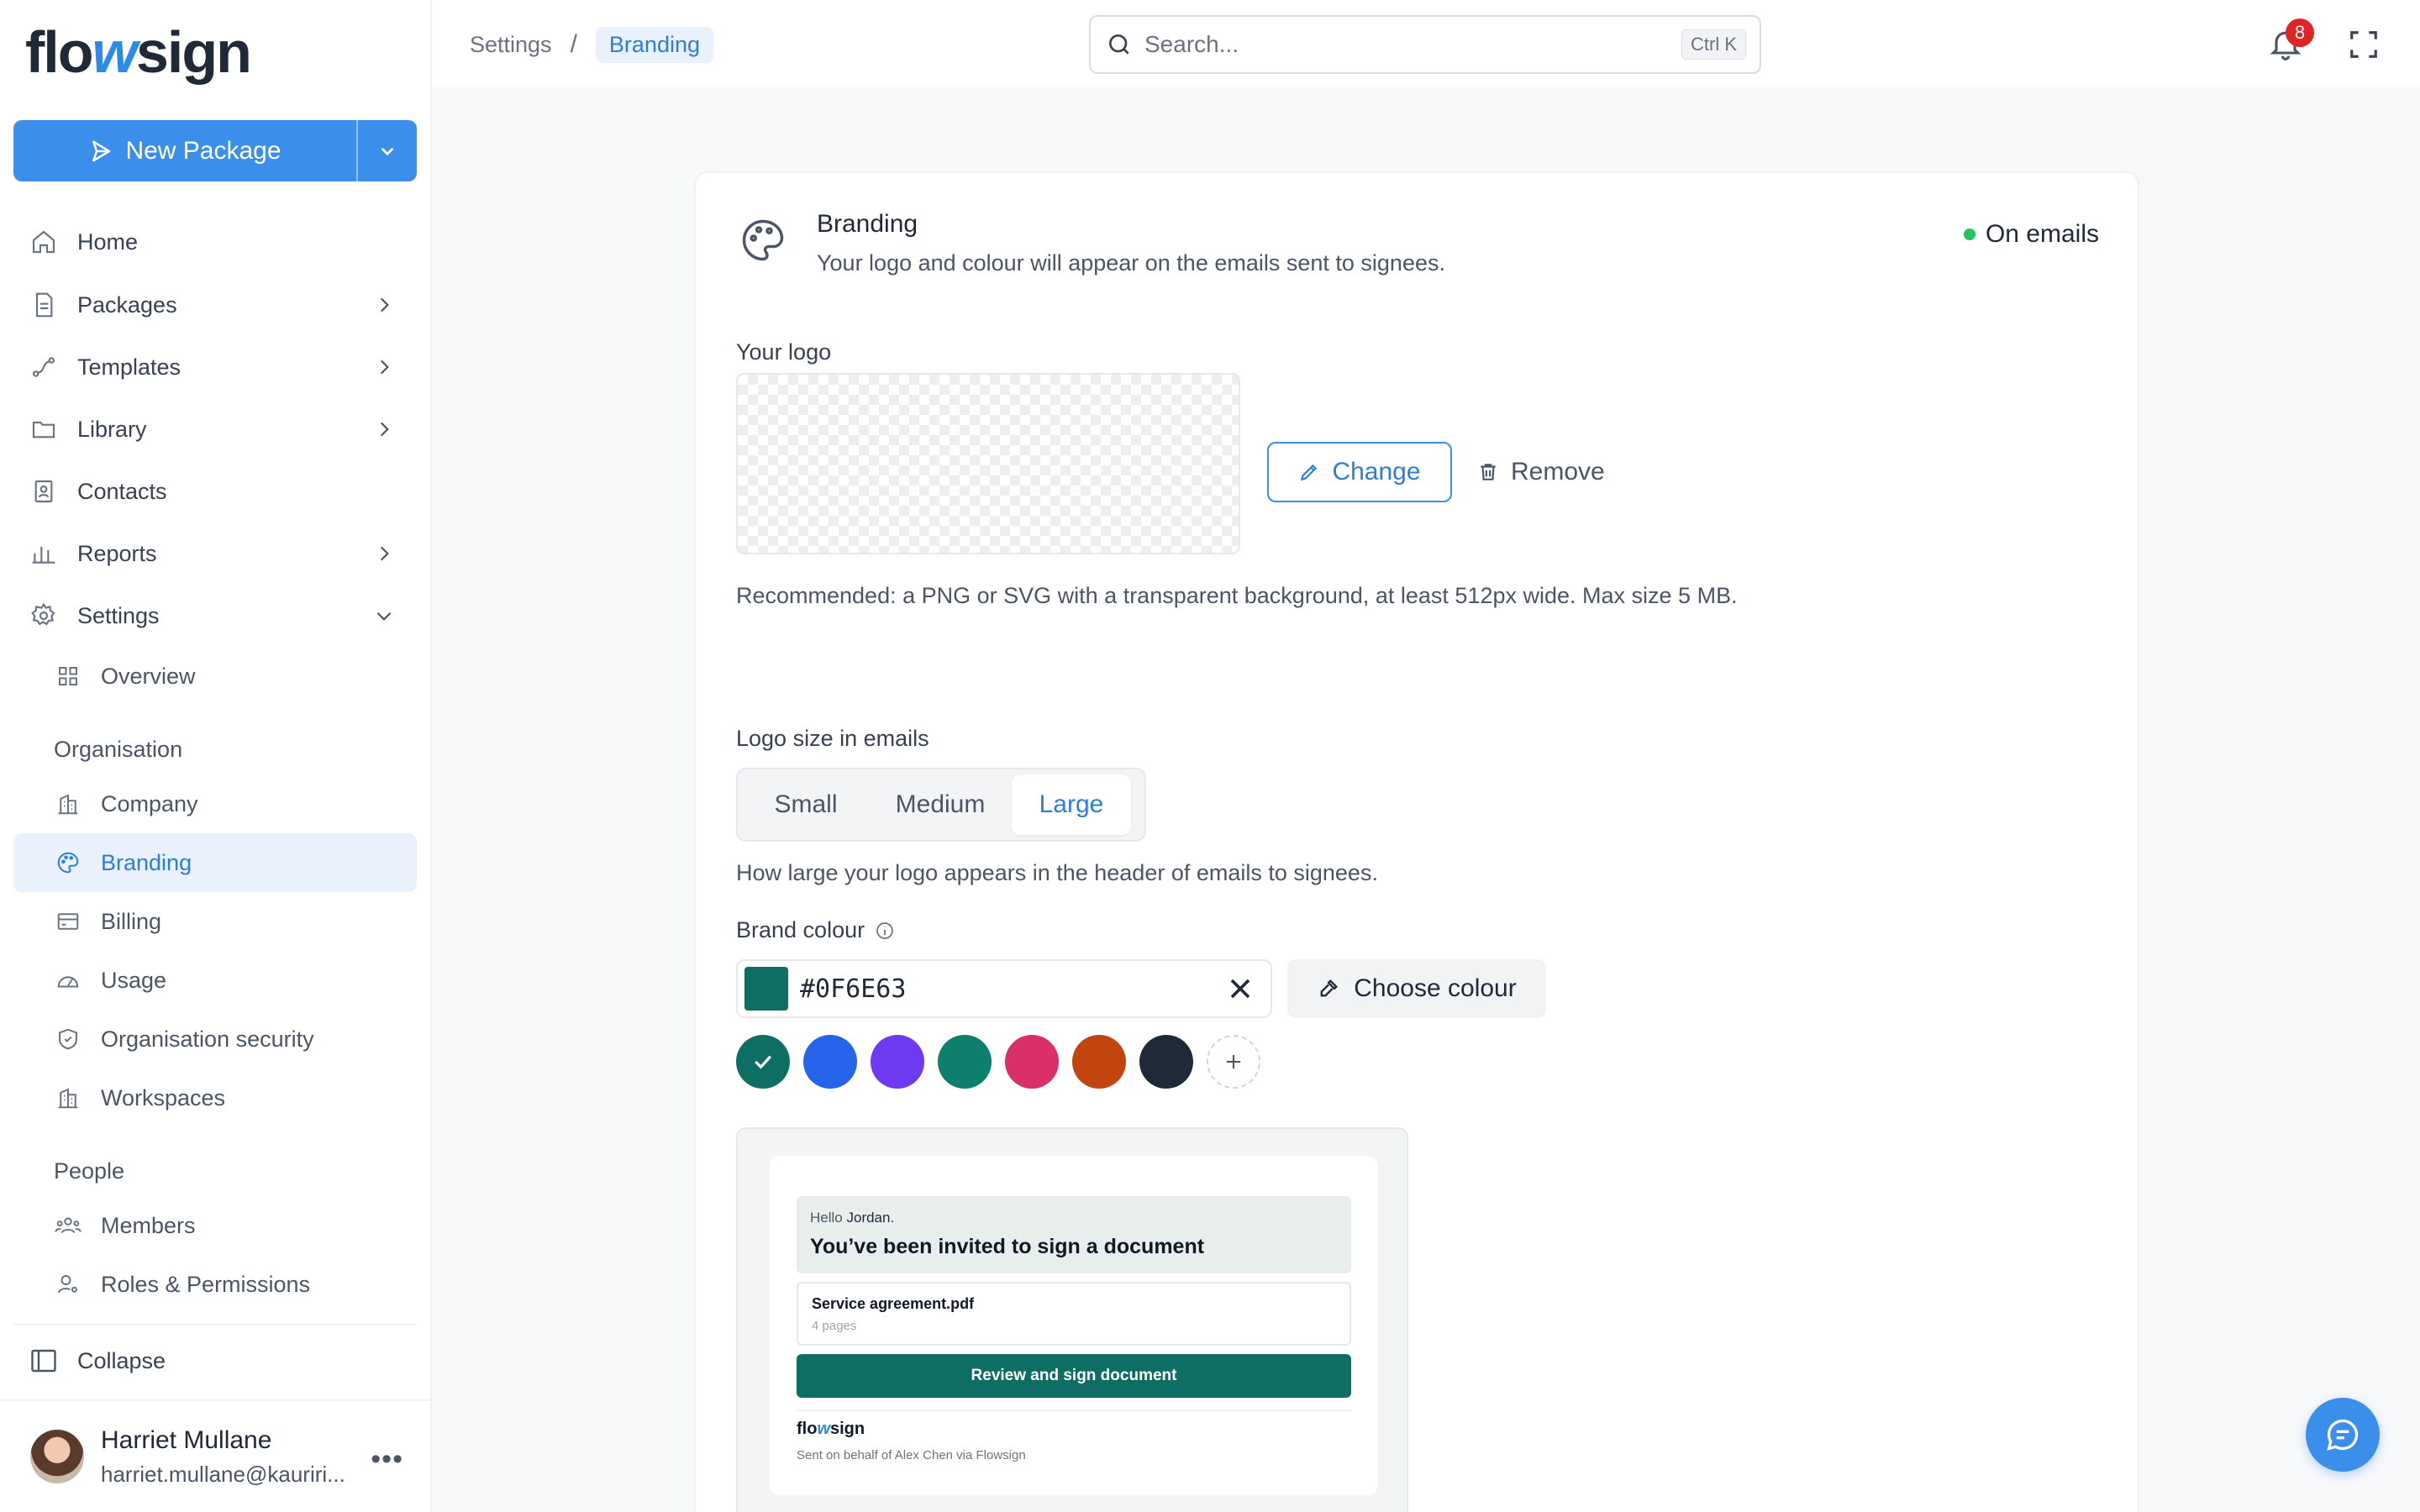  I want to click on sidebar-item-overview: Overview, so click(215, 676).